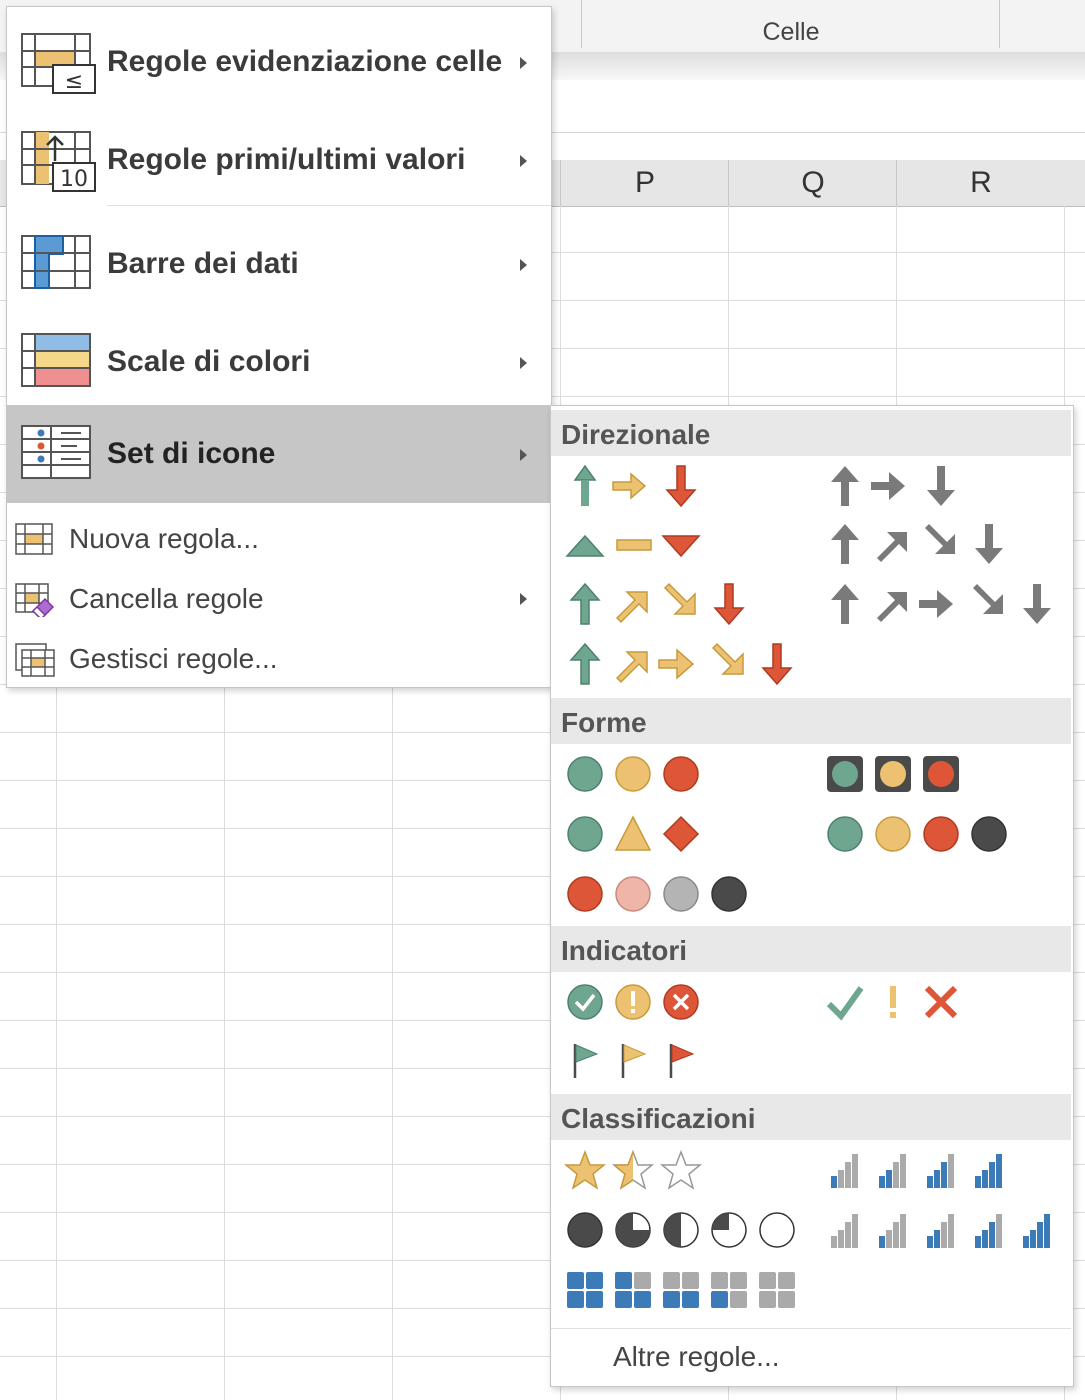 This screenshot has width=1085, height=1400. I want to click on section-title: Direzionale, so click(636, 434).